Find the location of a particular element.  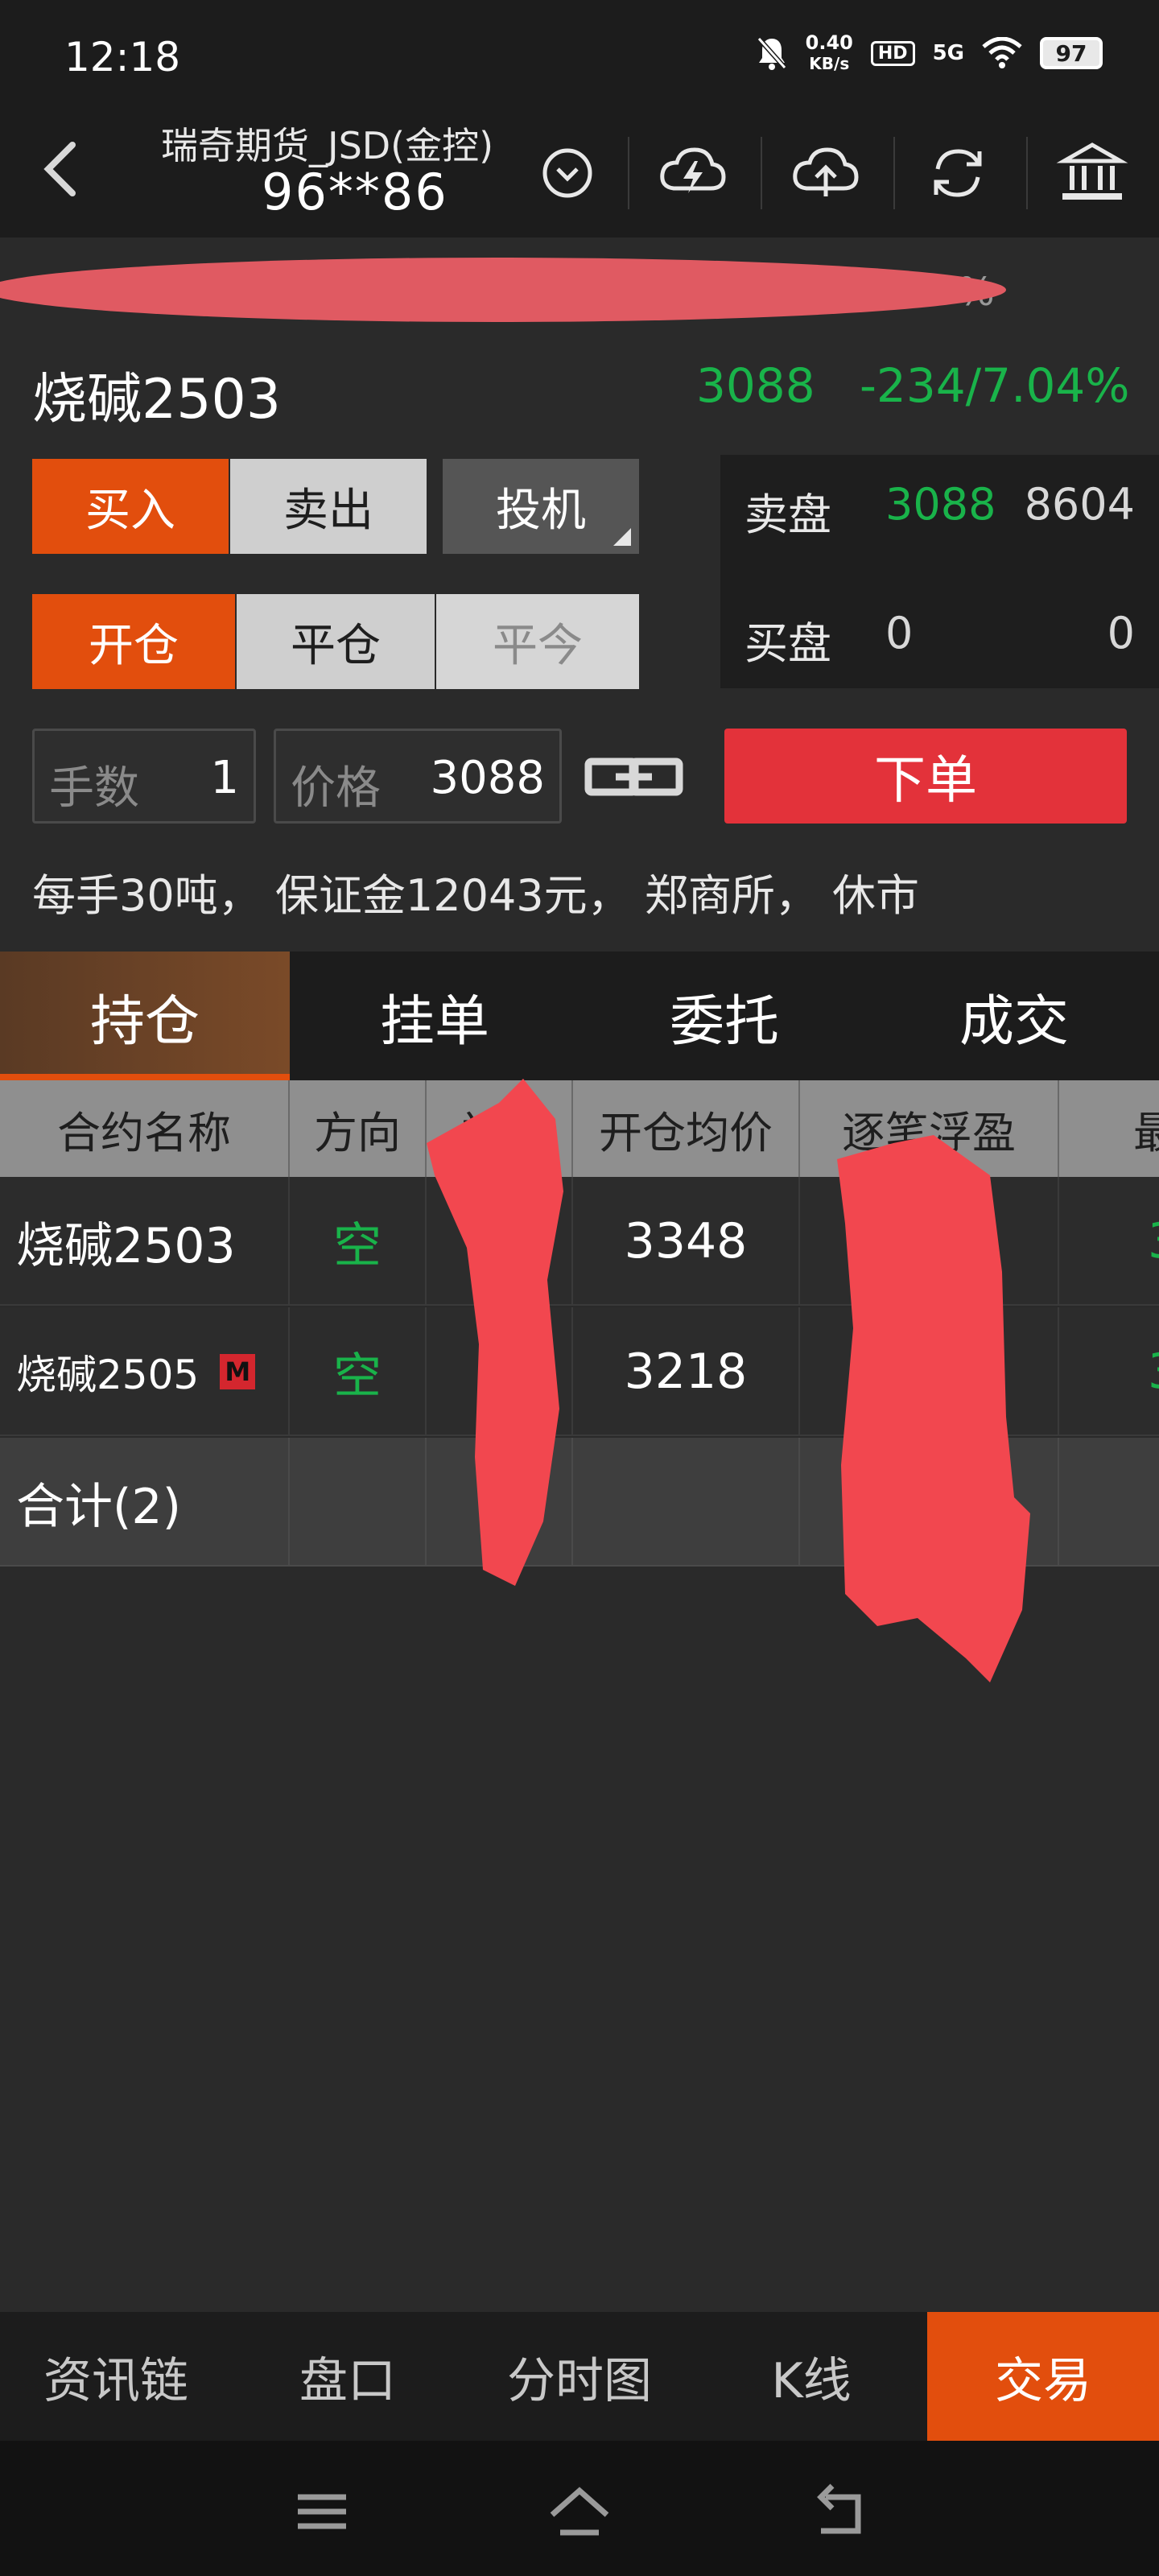

refresh-icon is located at coordinates (958, 173).